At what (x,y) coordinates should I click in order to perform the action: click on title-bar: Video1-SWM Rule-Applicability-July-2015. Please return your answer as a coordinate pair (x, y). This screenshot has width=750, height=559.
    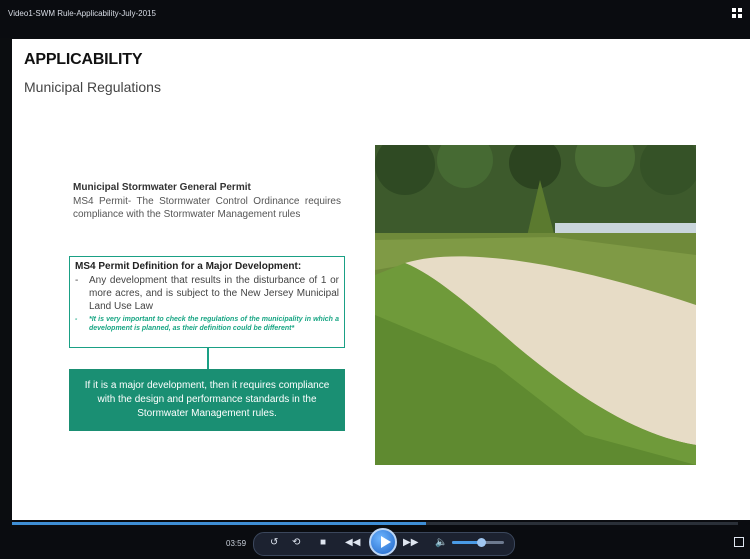
    Looking at the image, I should click on (375, 19).